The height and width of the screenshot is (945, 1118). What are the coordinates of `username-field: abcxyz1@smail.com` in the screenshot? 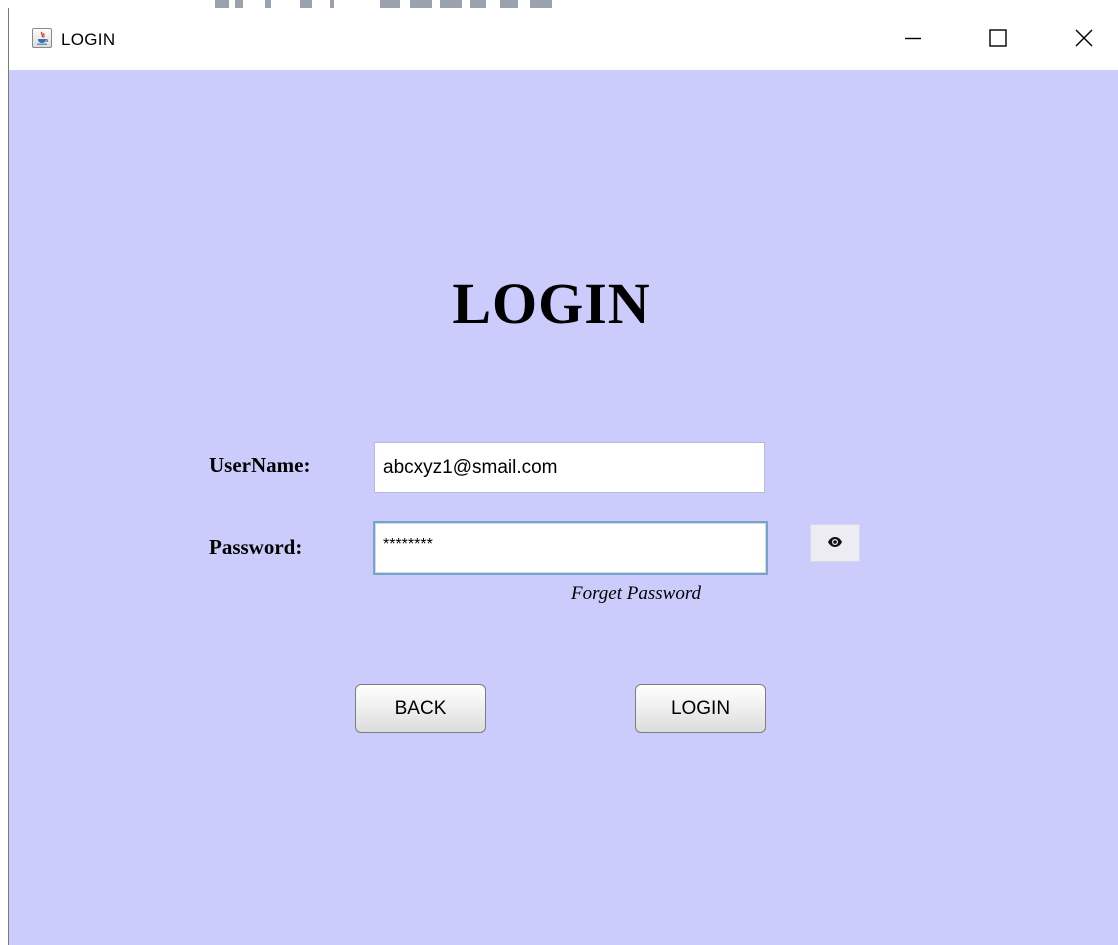 It's located at (569, 467).